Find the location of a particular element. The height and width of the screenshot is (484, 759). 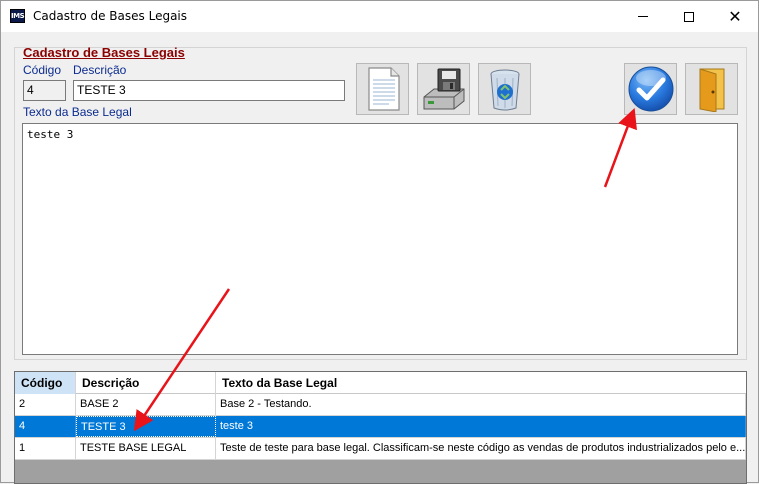

cell-texto: Base 2 - Testando. is located at coordinates (481, 404).